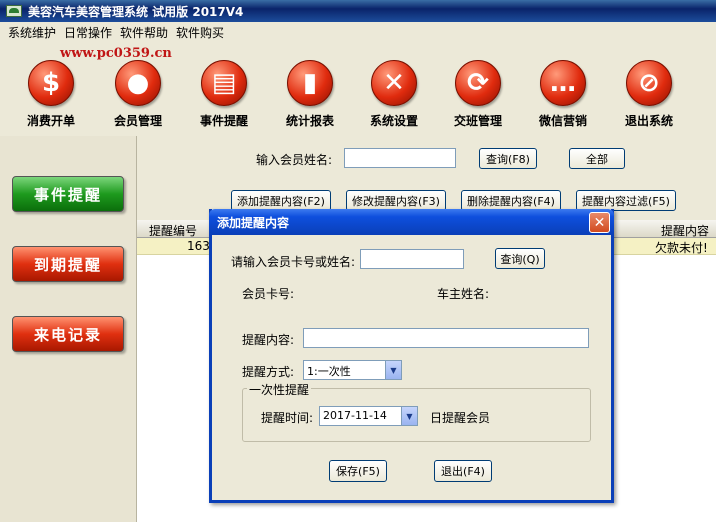 This screenshot has width=716, height=522. Describe the element at coordinates (173, 230) in the screenshot. I see `col-header-id: 提醒编号` at that location.